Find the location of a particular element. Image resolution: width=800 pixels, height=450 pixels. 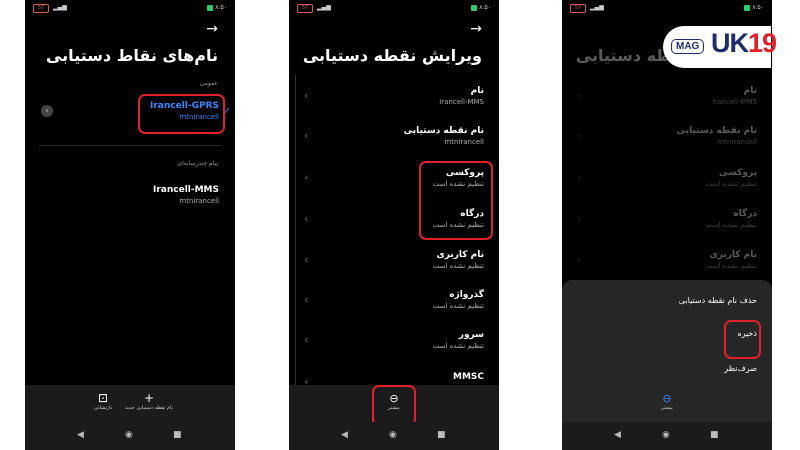

logo-mag-text: MAG is located at coordinates (688, 46).